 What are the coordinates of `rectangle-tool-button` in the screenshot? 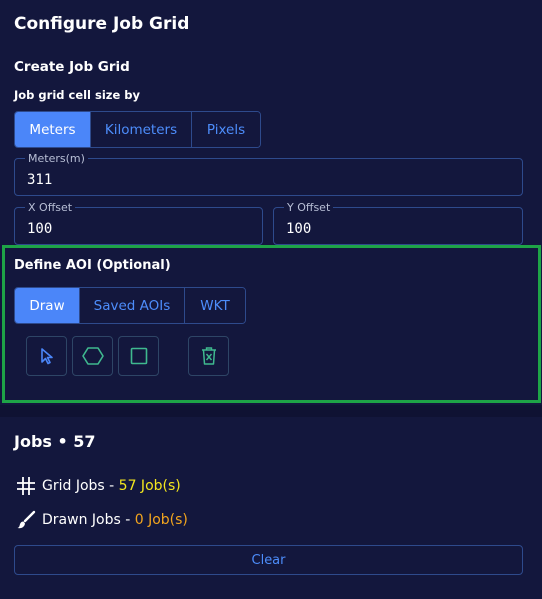 It's located at (138, 356).